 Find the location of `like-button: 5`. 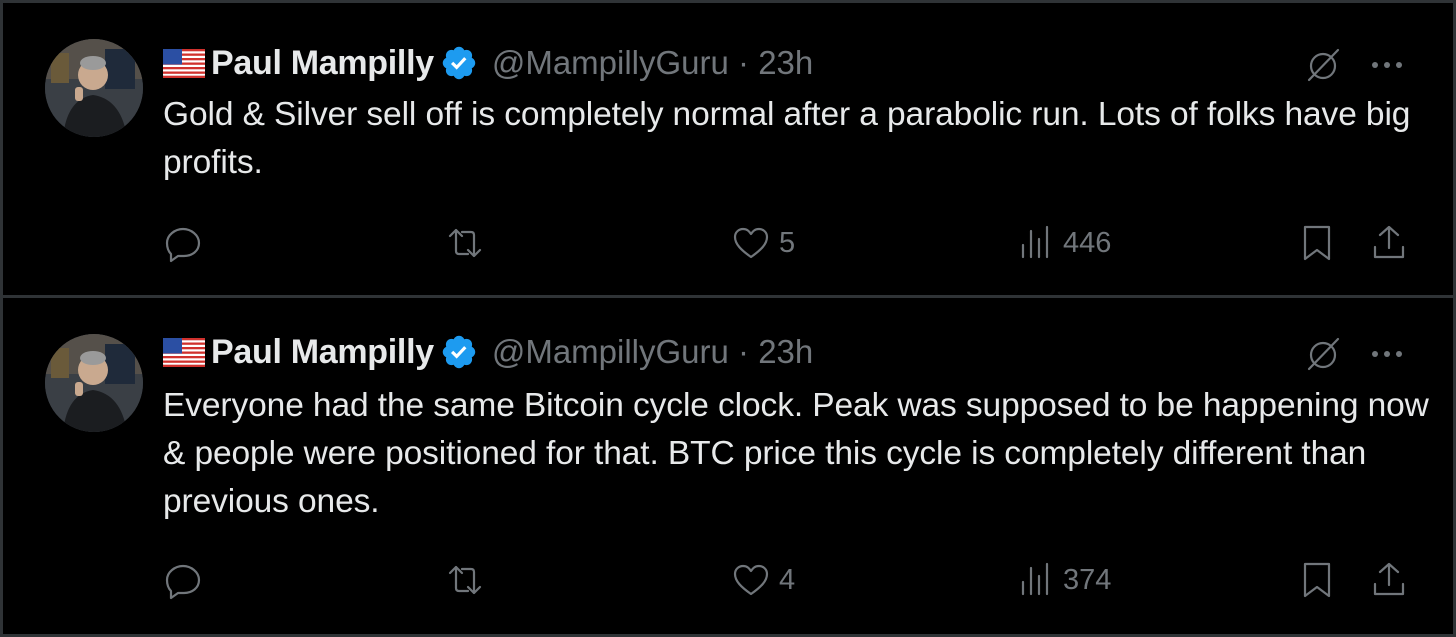

like-button: 5 is located at coordinates (763, 243).